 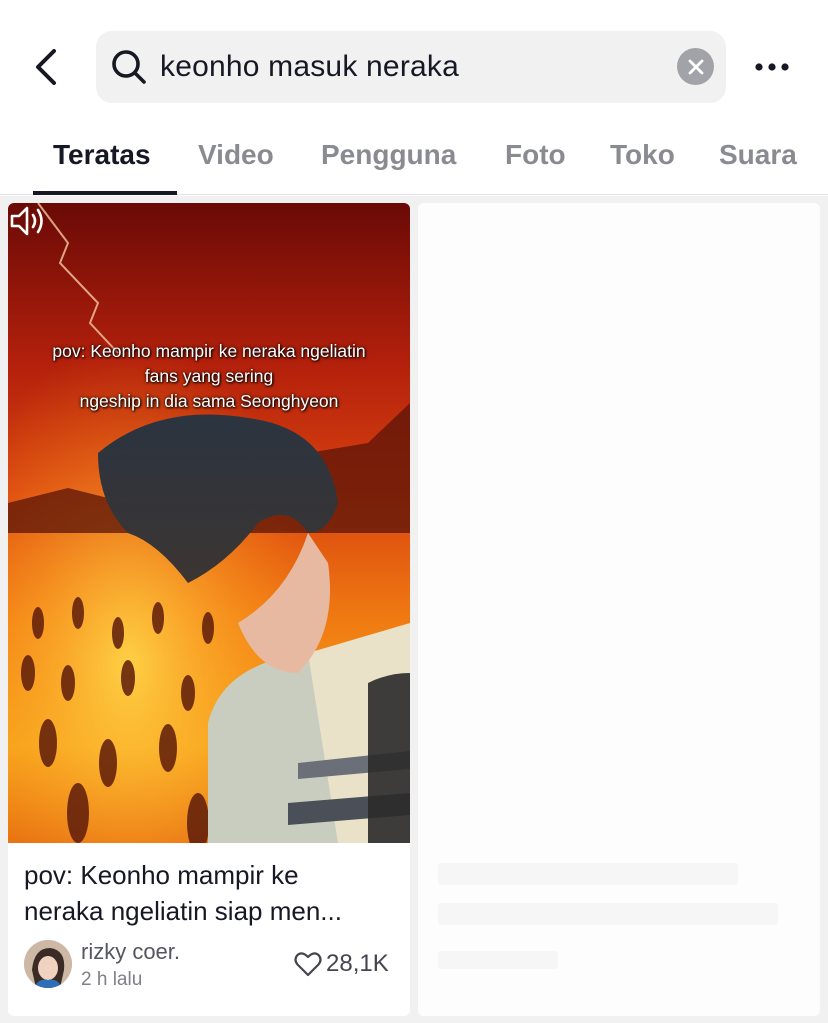 I want to click on more-options-button, so click(x=772, y=67).